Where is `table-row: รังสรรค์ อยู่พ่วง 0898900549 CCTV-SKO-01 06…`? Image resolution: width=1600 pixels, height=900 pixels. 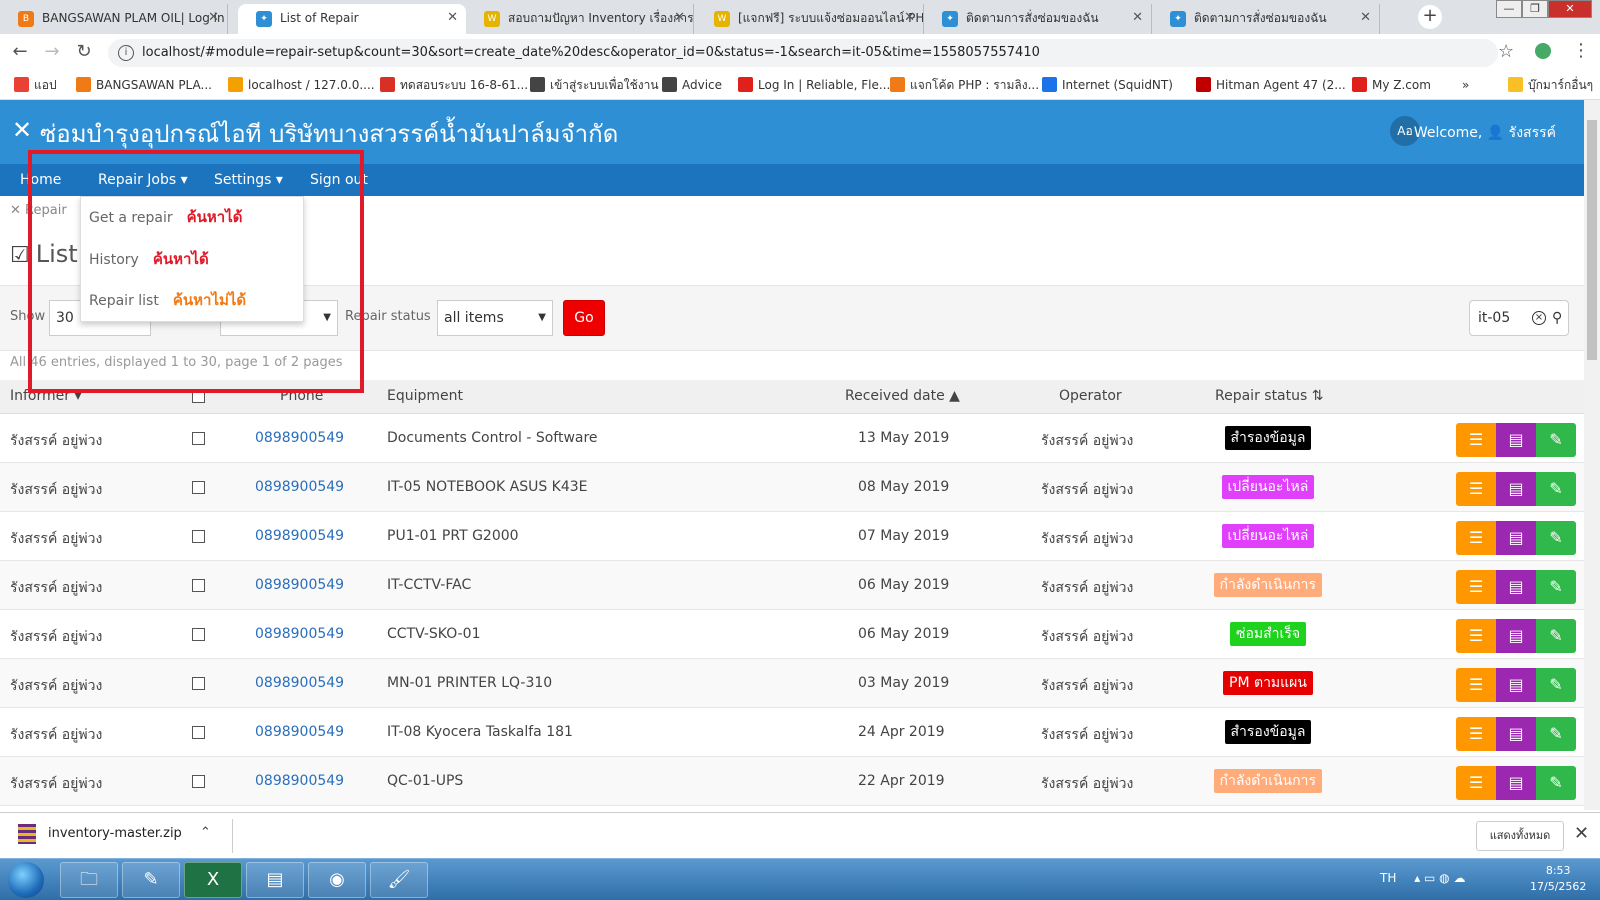
table-row: รังสรรค์ อยู่พ่วง 0898900549 CCTV-SKO-01 06… is located at coordinates (792, 634).